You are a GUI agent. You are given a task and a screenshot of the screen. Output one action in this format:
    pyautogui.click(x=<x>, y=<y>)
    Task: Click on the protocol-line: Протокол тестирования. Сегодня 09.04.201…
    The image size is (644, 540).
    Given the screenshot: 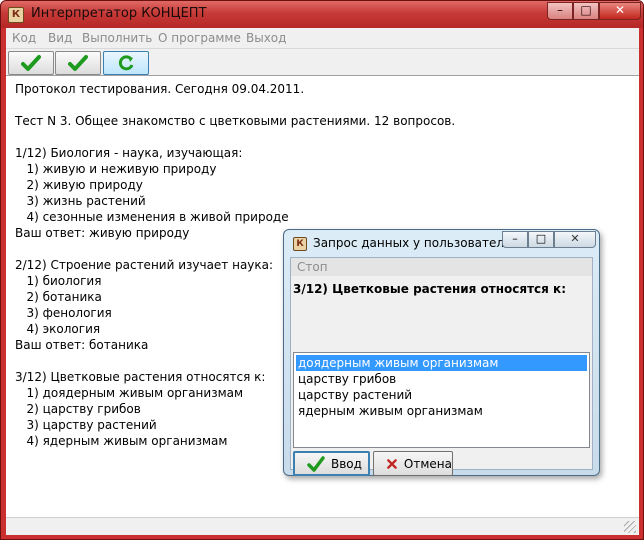 What is the action you would take?
    pyautogui.click(x=160, y=89)
    